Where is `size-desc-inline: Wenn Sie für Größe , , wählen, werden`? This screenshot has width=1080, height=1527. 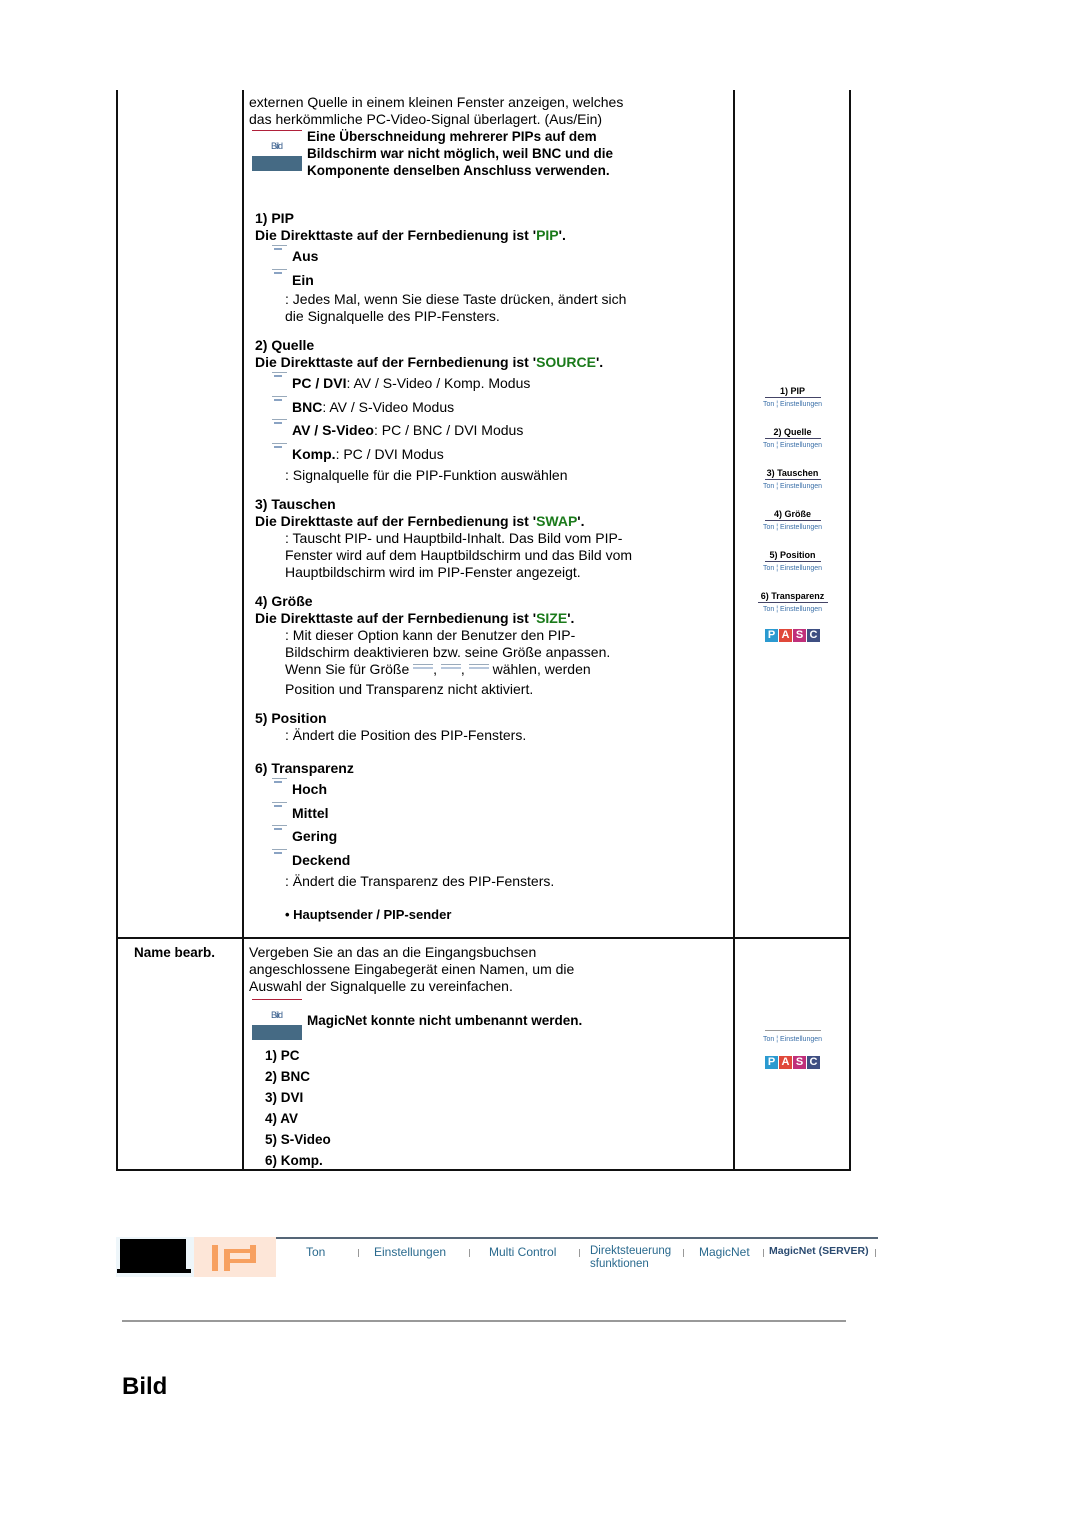 size-desc-inline: Wenn Sie für Größe , , wählen, werden is located at coordinates (438, 669).